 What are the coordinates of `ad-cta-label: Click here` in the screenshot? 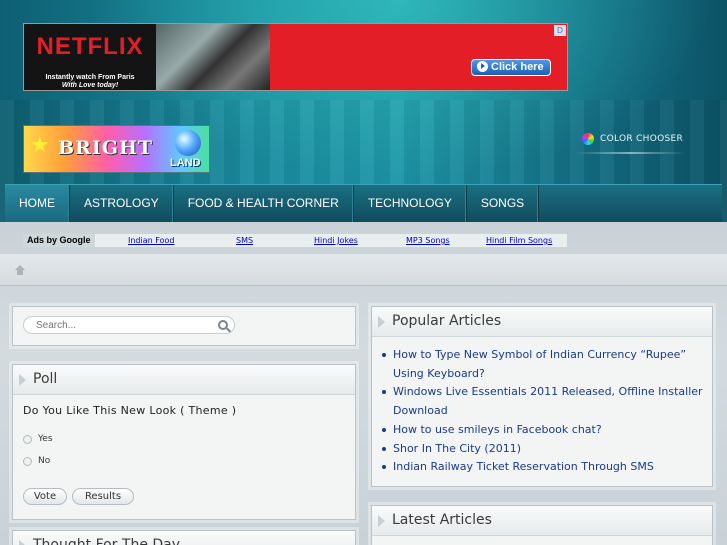 It's located at (517, 67).